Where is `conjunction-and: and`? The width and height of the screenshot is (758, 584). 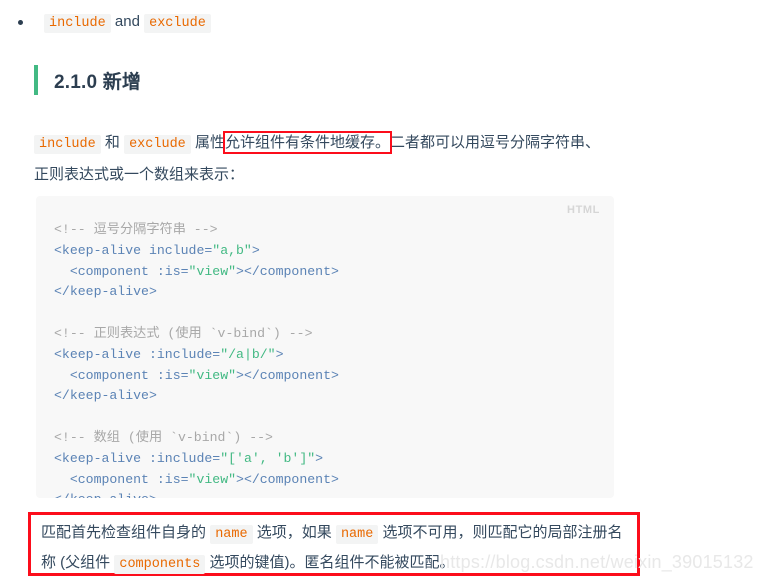
conjunction-and: and is located at coordinates (127, 21).